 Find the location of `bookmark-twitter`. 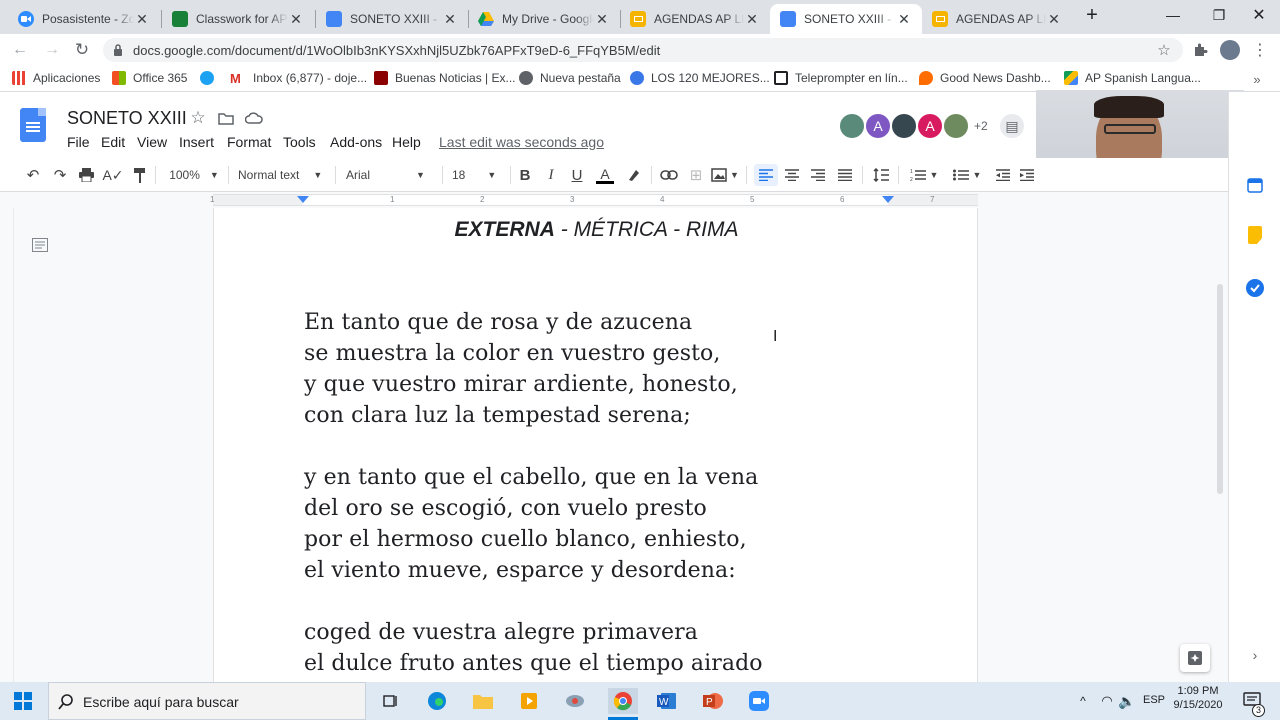

bookmark-twitter is located at coordinates (210, 78).